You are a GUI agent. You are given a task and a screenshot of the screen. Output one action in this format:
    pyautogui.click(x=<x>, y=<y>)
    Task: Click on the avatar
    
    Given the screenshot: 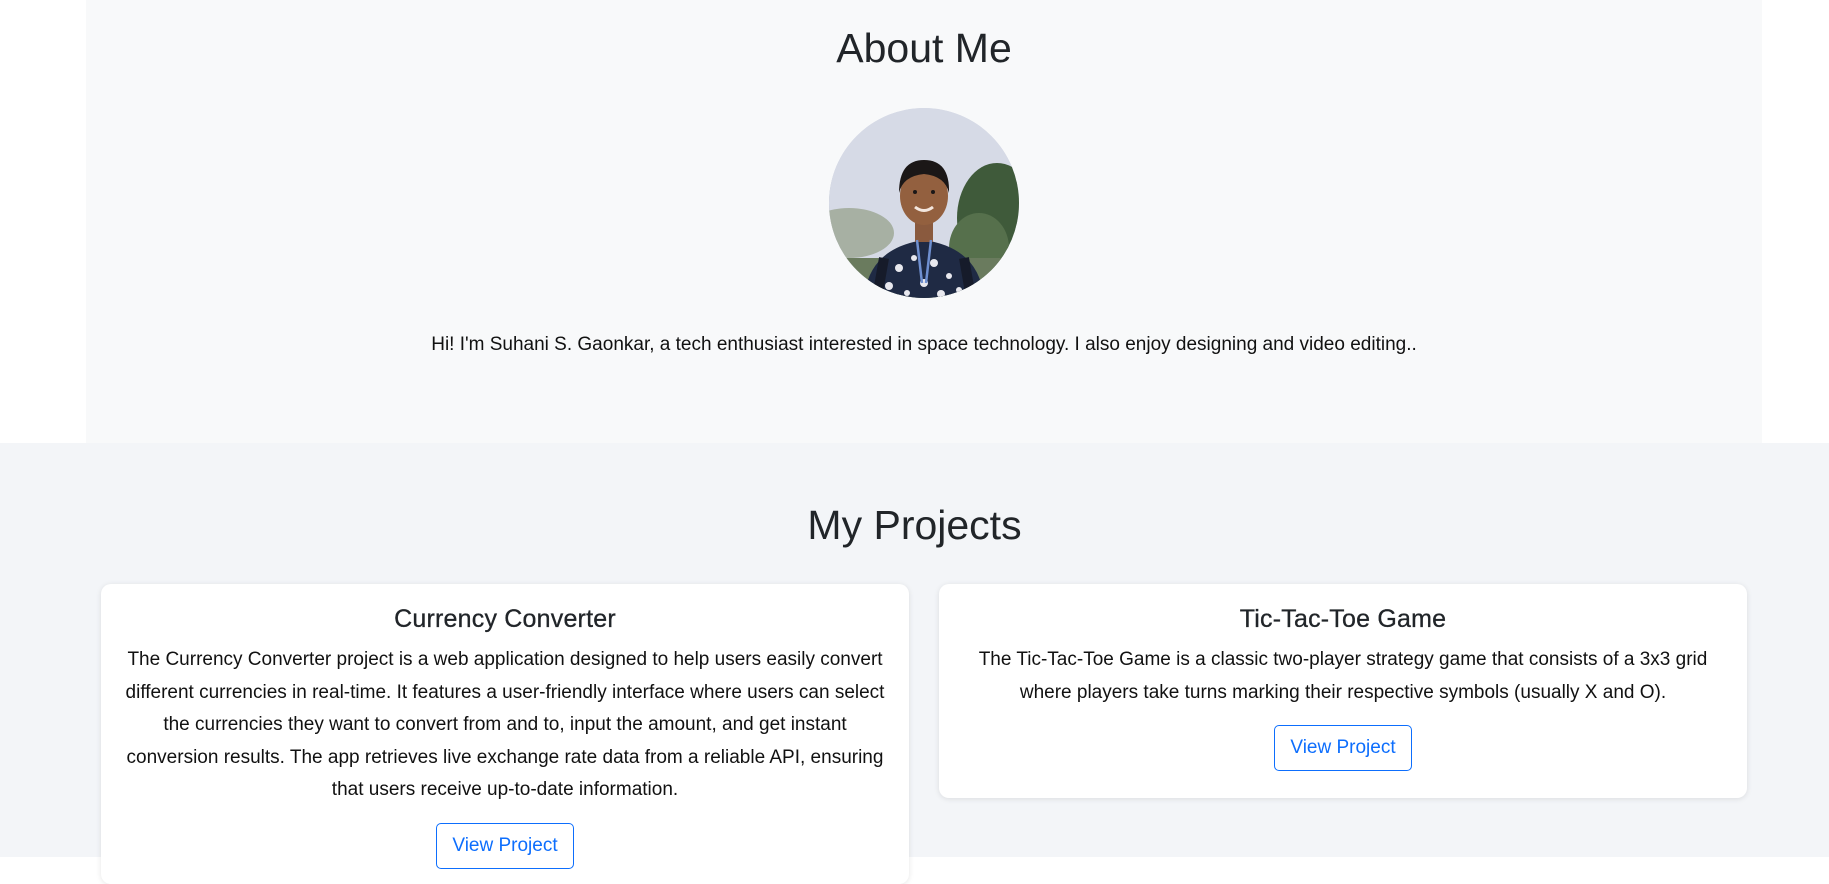 What is the action you would take?
    pyautogui.click(x=924, y=203)
    